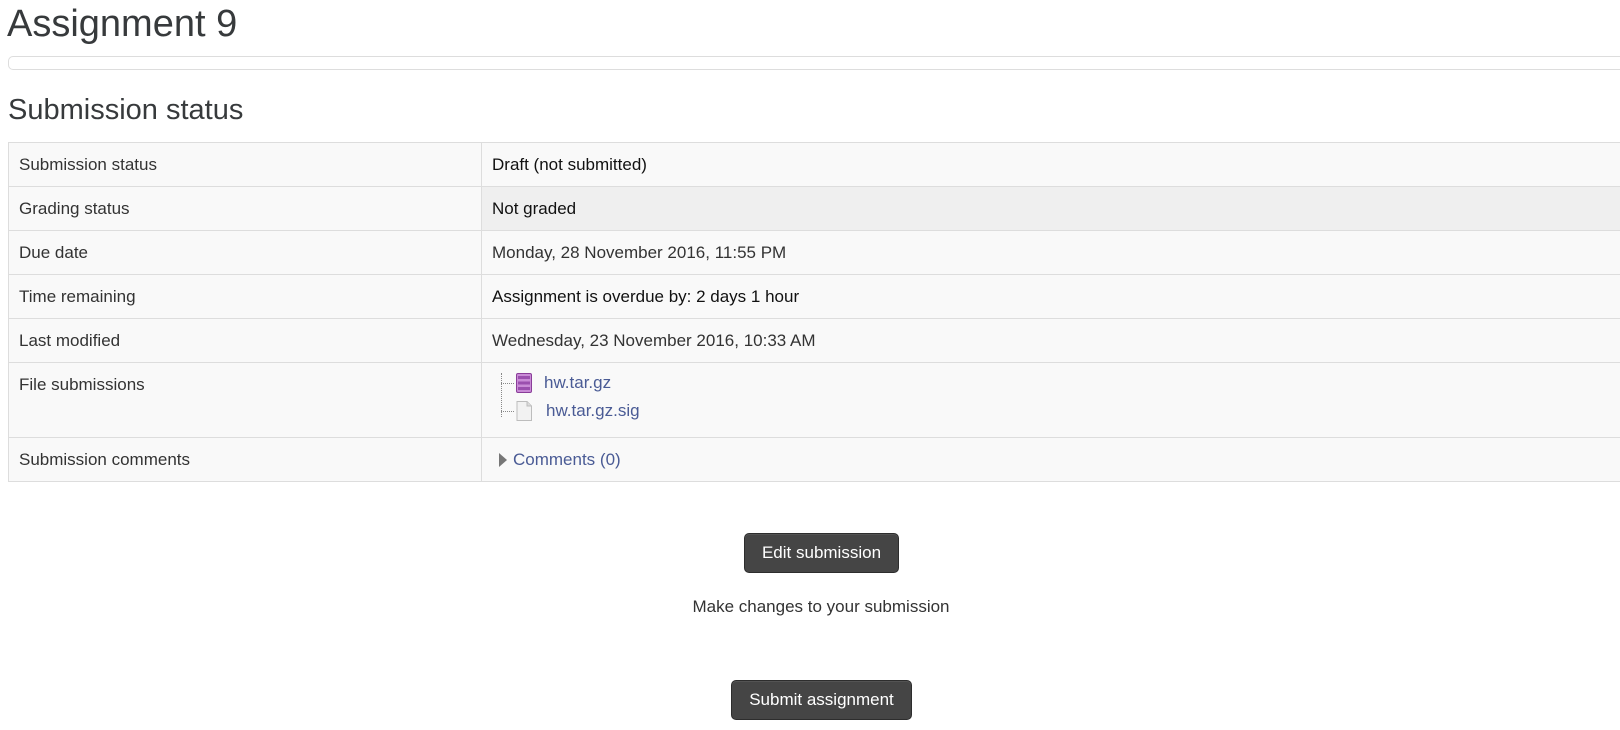 The width and height of the screenshot is (1620, 730). Describe the element at coordinates (524, 383) in the screenshot. I see `archive-file-icon` at that location.